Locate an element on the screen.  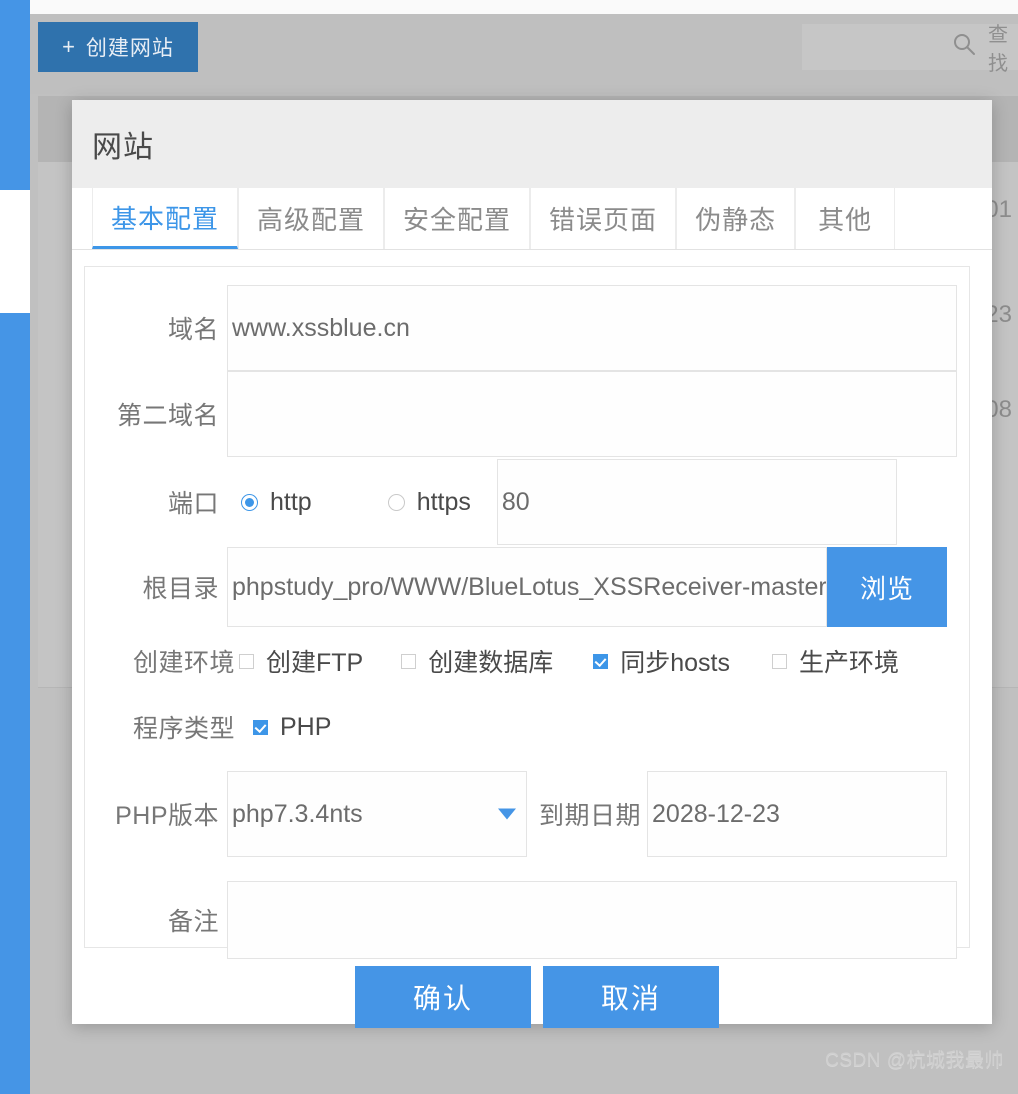
radio-http-label: http is located at coordinates (291, 501).